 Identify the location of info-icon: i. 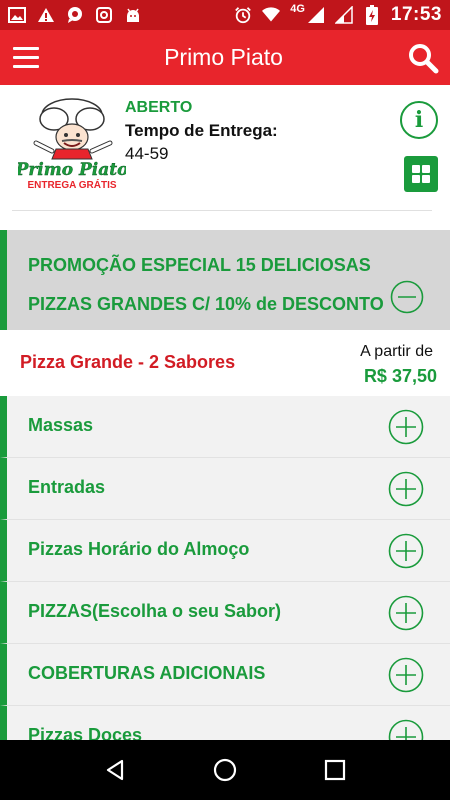
(419, 120).